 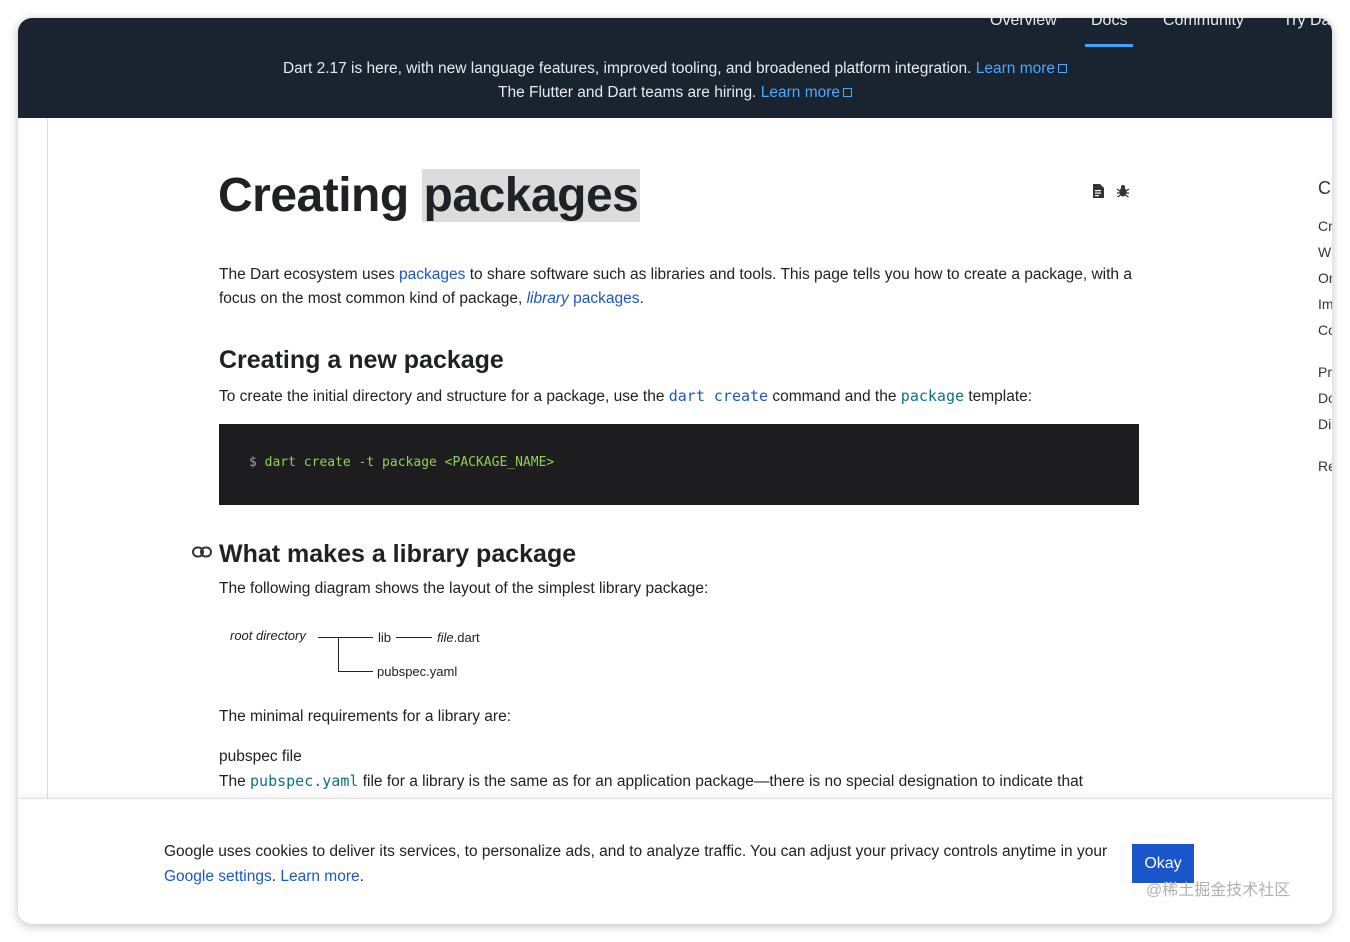 I want to click on code-block: $ dart create -t package <PACKAGE_NAME>, so click(x=679, y=464).